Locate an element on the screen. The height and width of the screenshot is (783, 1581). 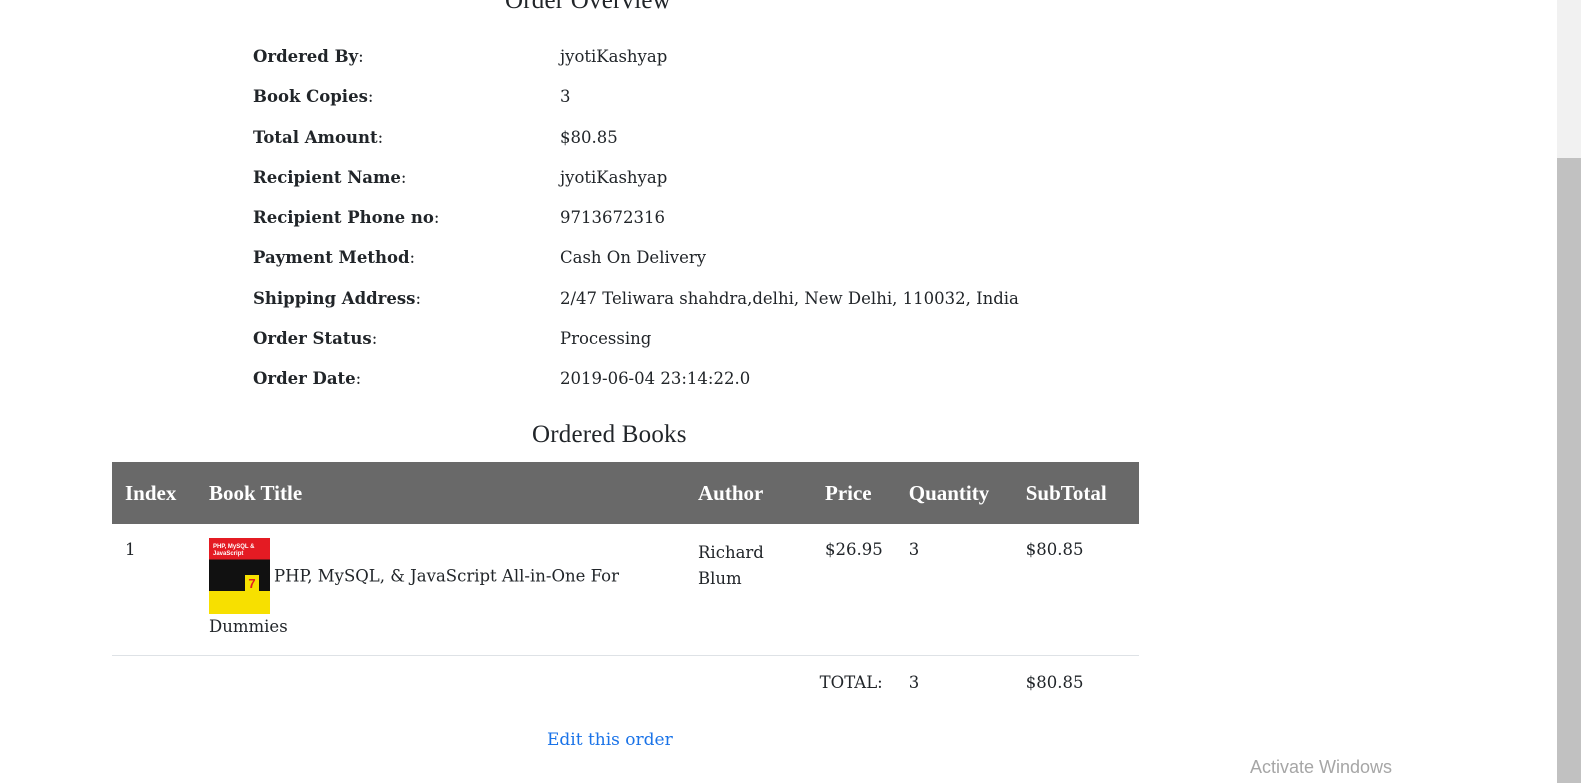
ordered-books-title: Ordered Books is located at coordinates (609, 434).